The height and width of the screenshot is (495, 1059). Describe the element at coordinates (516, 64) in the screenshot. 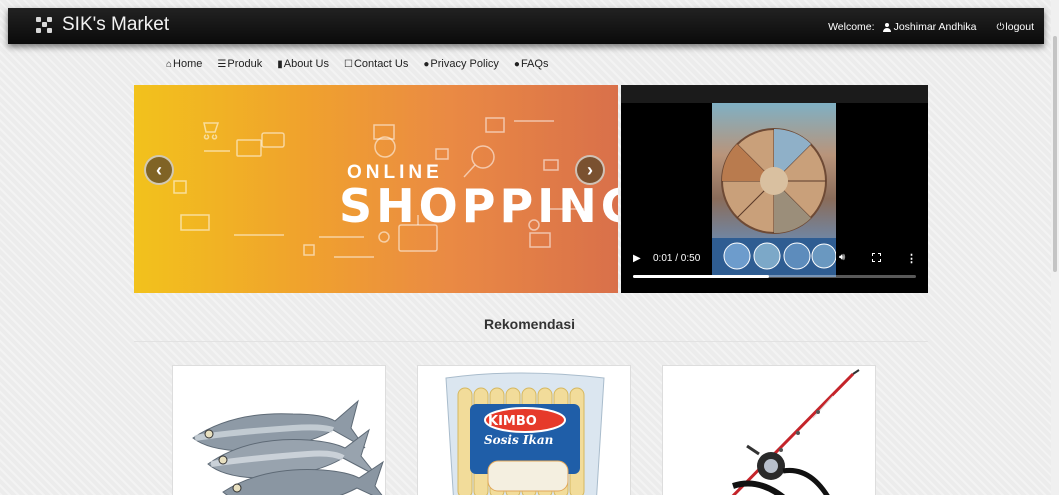

I see `question-icon: ●` at that location.